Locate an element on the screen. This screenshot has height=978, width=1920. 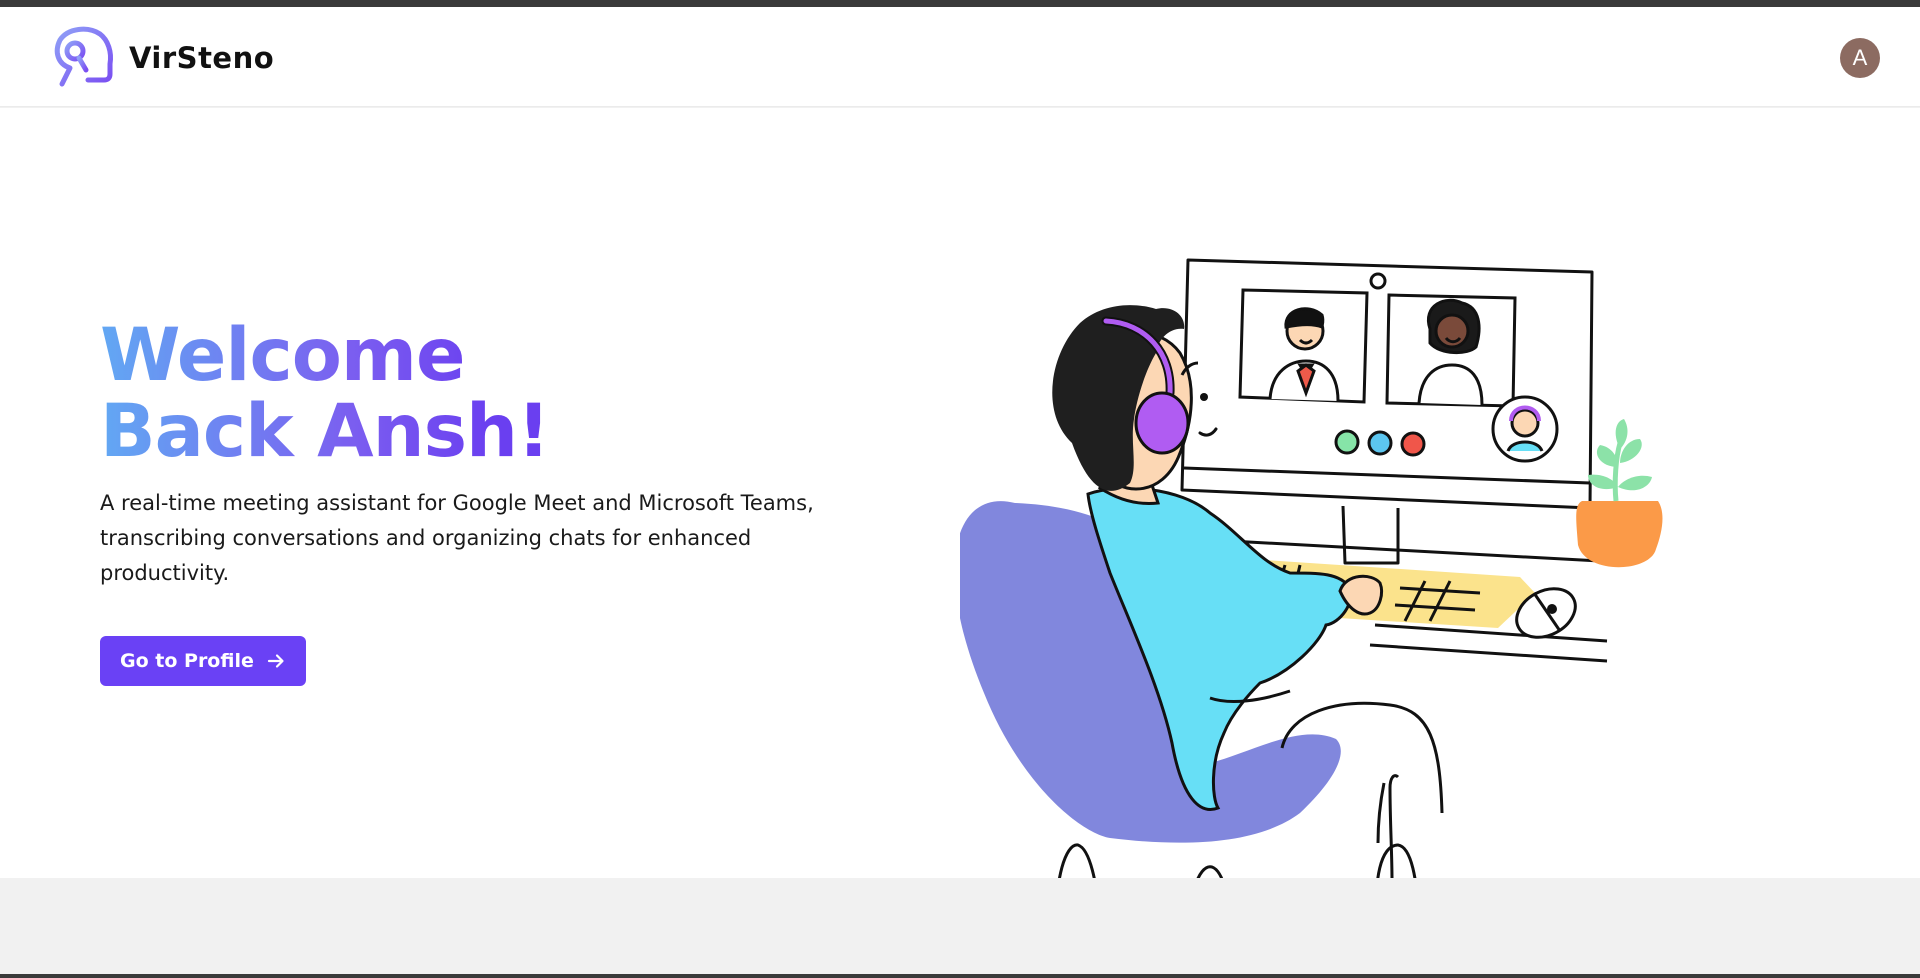
call-button-blue is located at coordinates (1380, 443).